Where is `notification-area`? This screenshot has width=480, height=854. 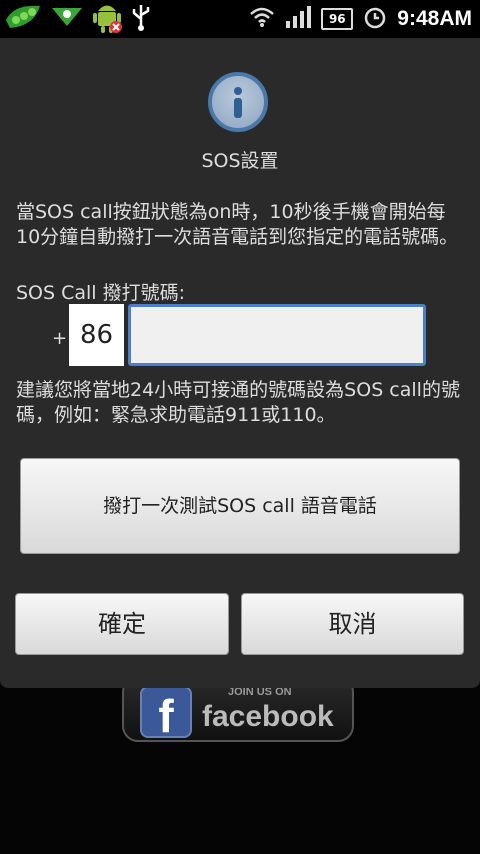 notification-area is located at coordinates (78, 19).